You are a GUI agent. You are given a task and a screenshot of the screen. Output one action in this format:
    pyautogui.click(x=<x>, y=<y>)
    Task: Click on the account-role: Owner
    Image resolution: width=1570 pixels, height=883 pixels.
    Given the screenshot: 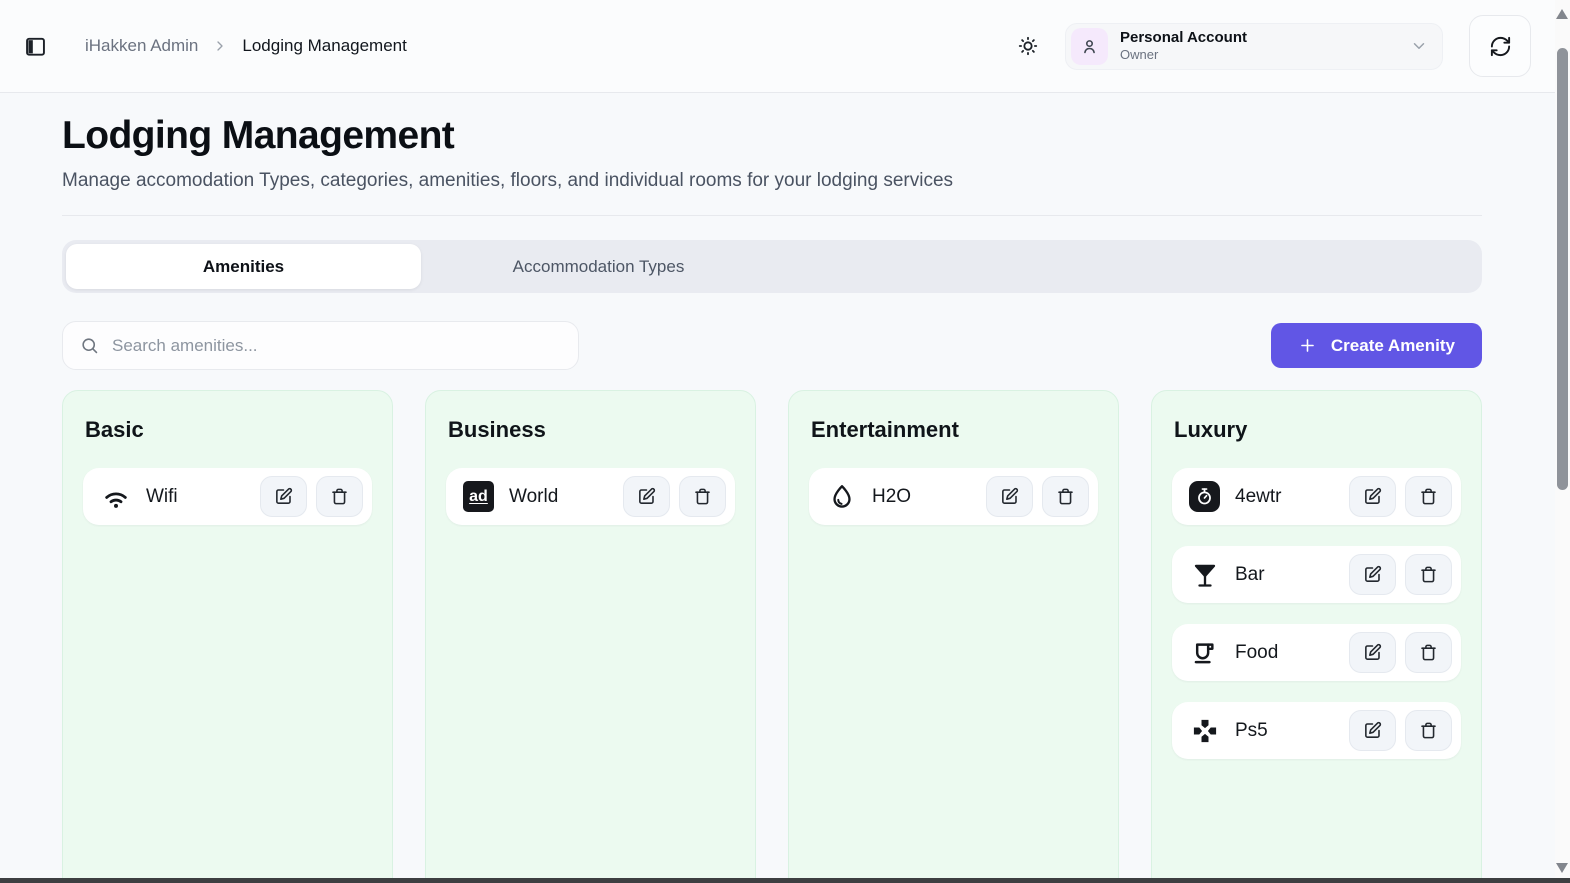 What is the action you would take?
    pyautogui.click(x=1139, y=55)
    